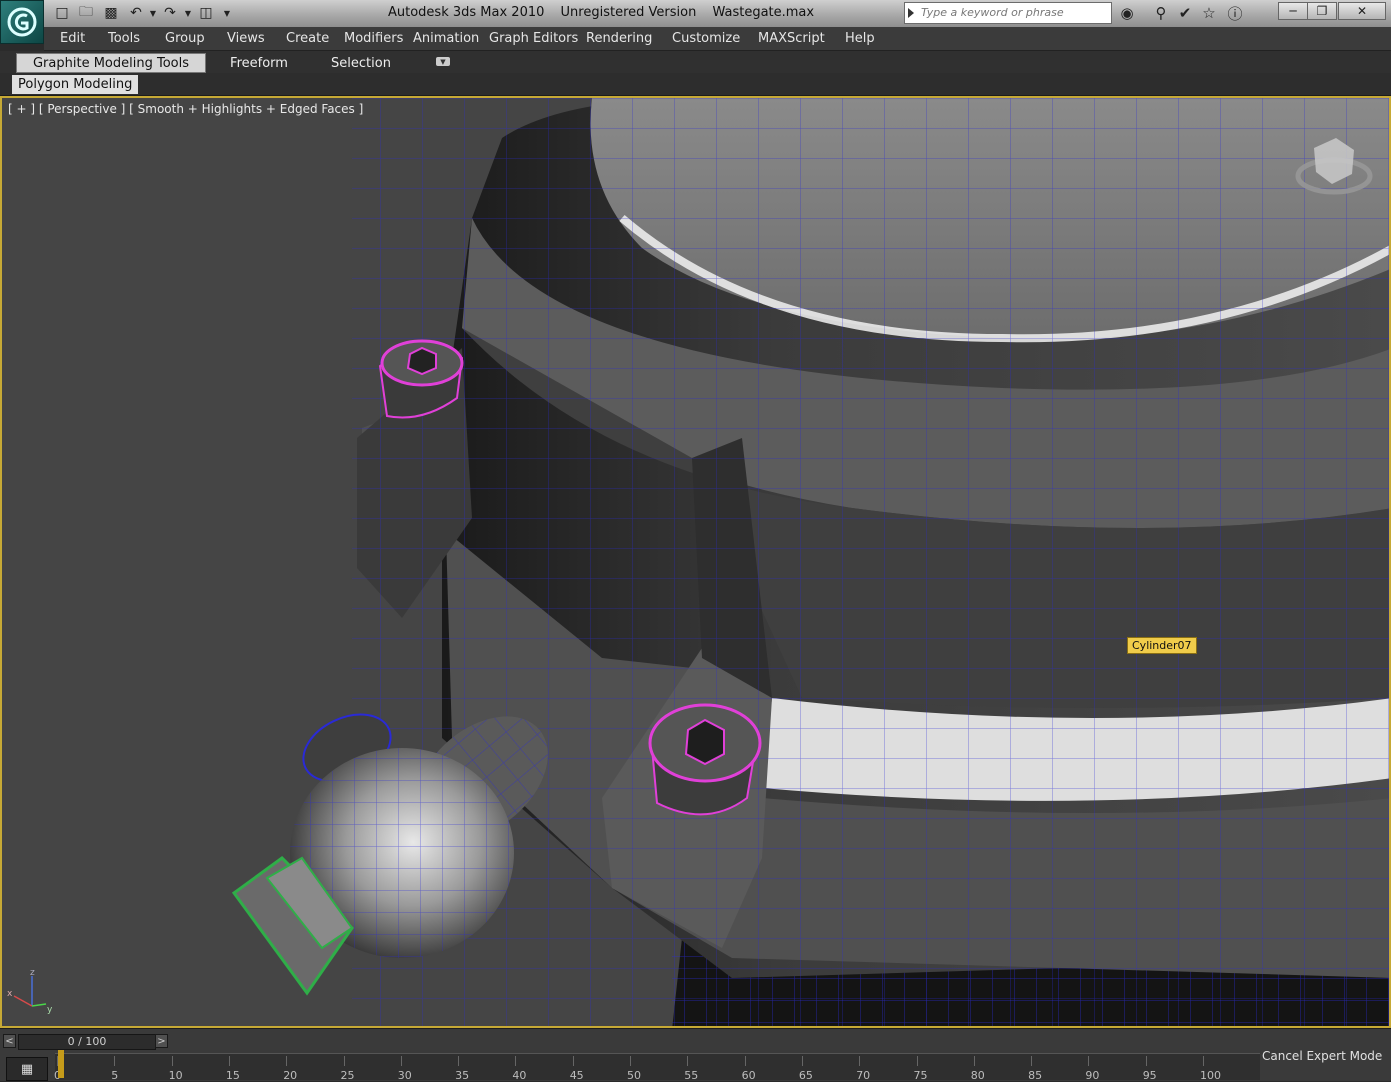  What do you see at coordinates (111, 63) in the screenshot?
I see `tab-graphite-modeling-tools: Graphite Modeling Tools` at bounding box center [111, 63].